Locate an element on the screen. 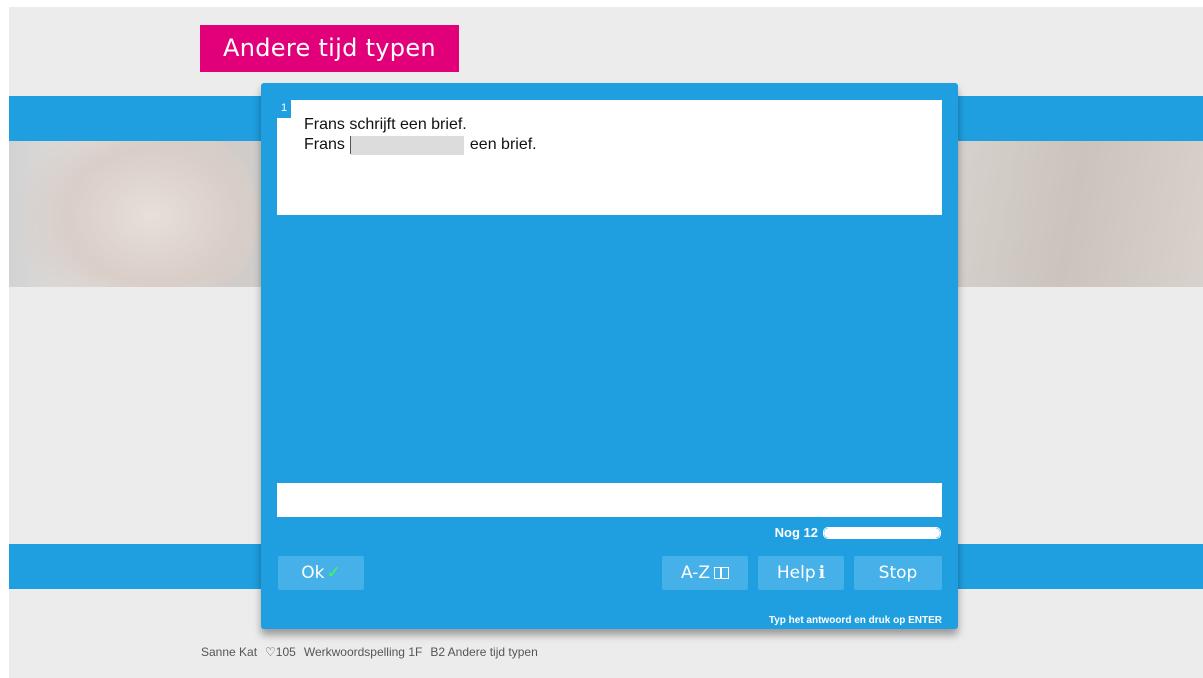 The width and height of the screenshot is (1203, 678). progress-bar is located at coordinates (882, 532).